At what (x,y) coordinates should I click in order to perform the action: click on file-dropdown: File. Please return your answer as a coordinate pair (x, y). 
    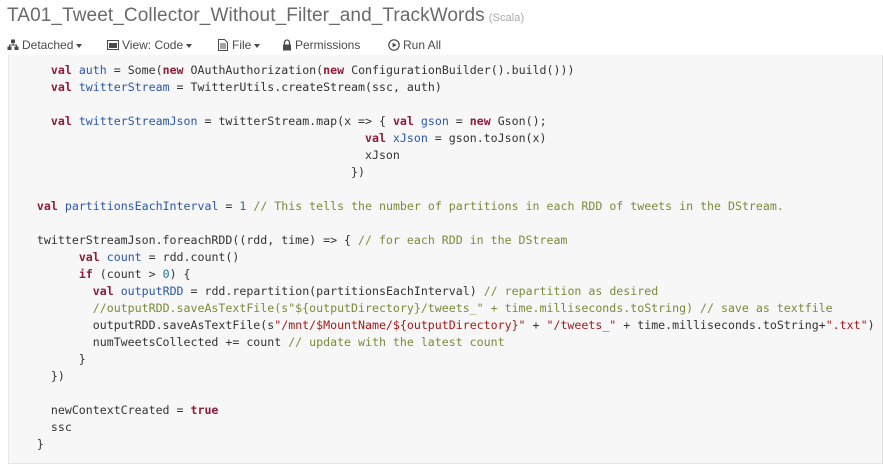
    Looking at the image, I should click on (239, 45).